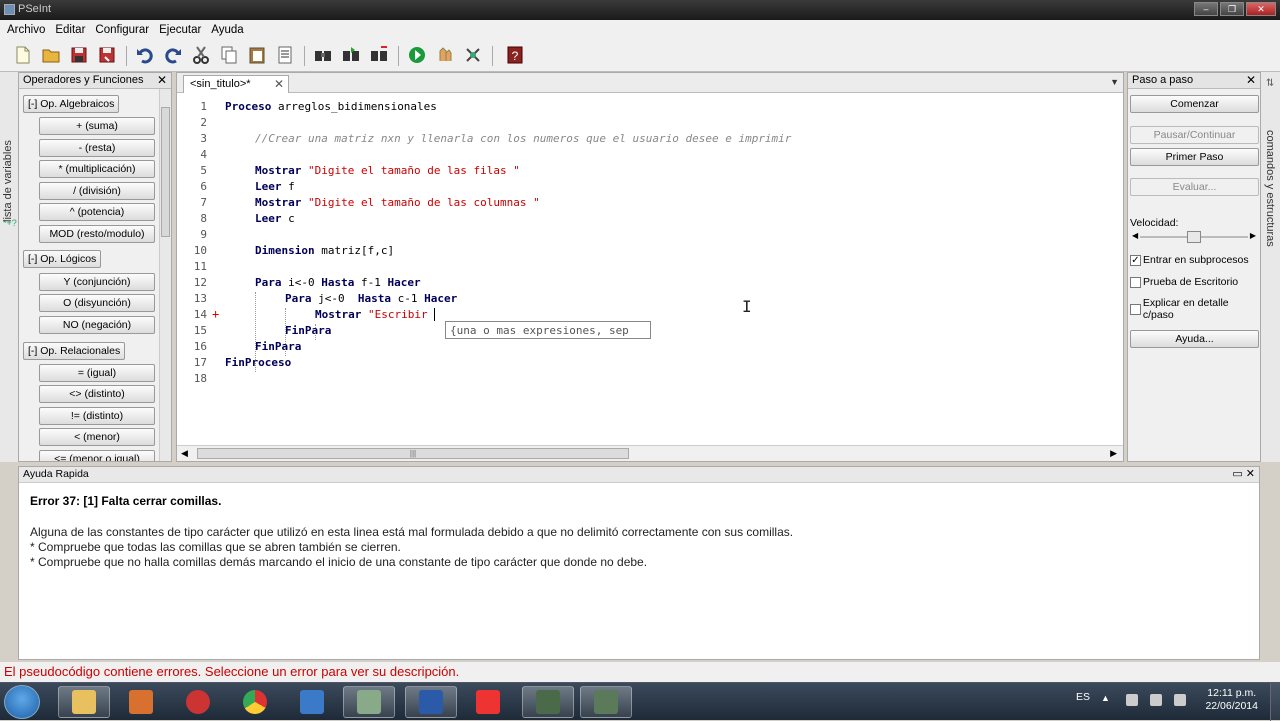  What do you see at coordinates (1132, 700) in the screenshot?
I see `flag-icon` at bounding box center [1132, 700].